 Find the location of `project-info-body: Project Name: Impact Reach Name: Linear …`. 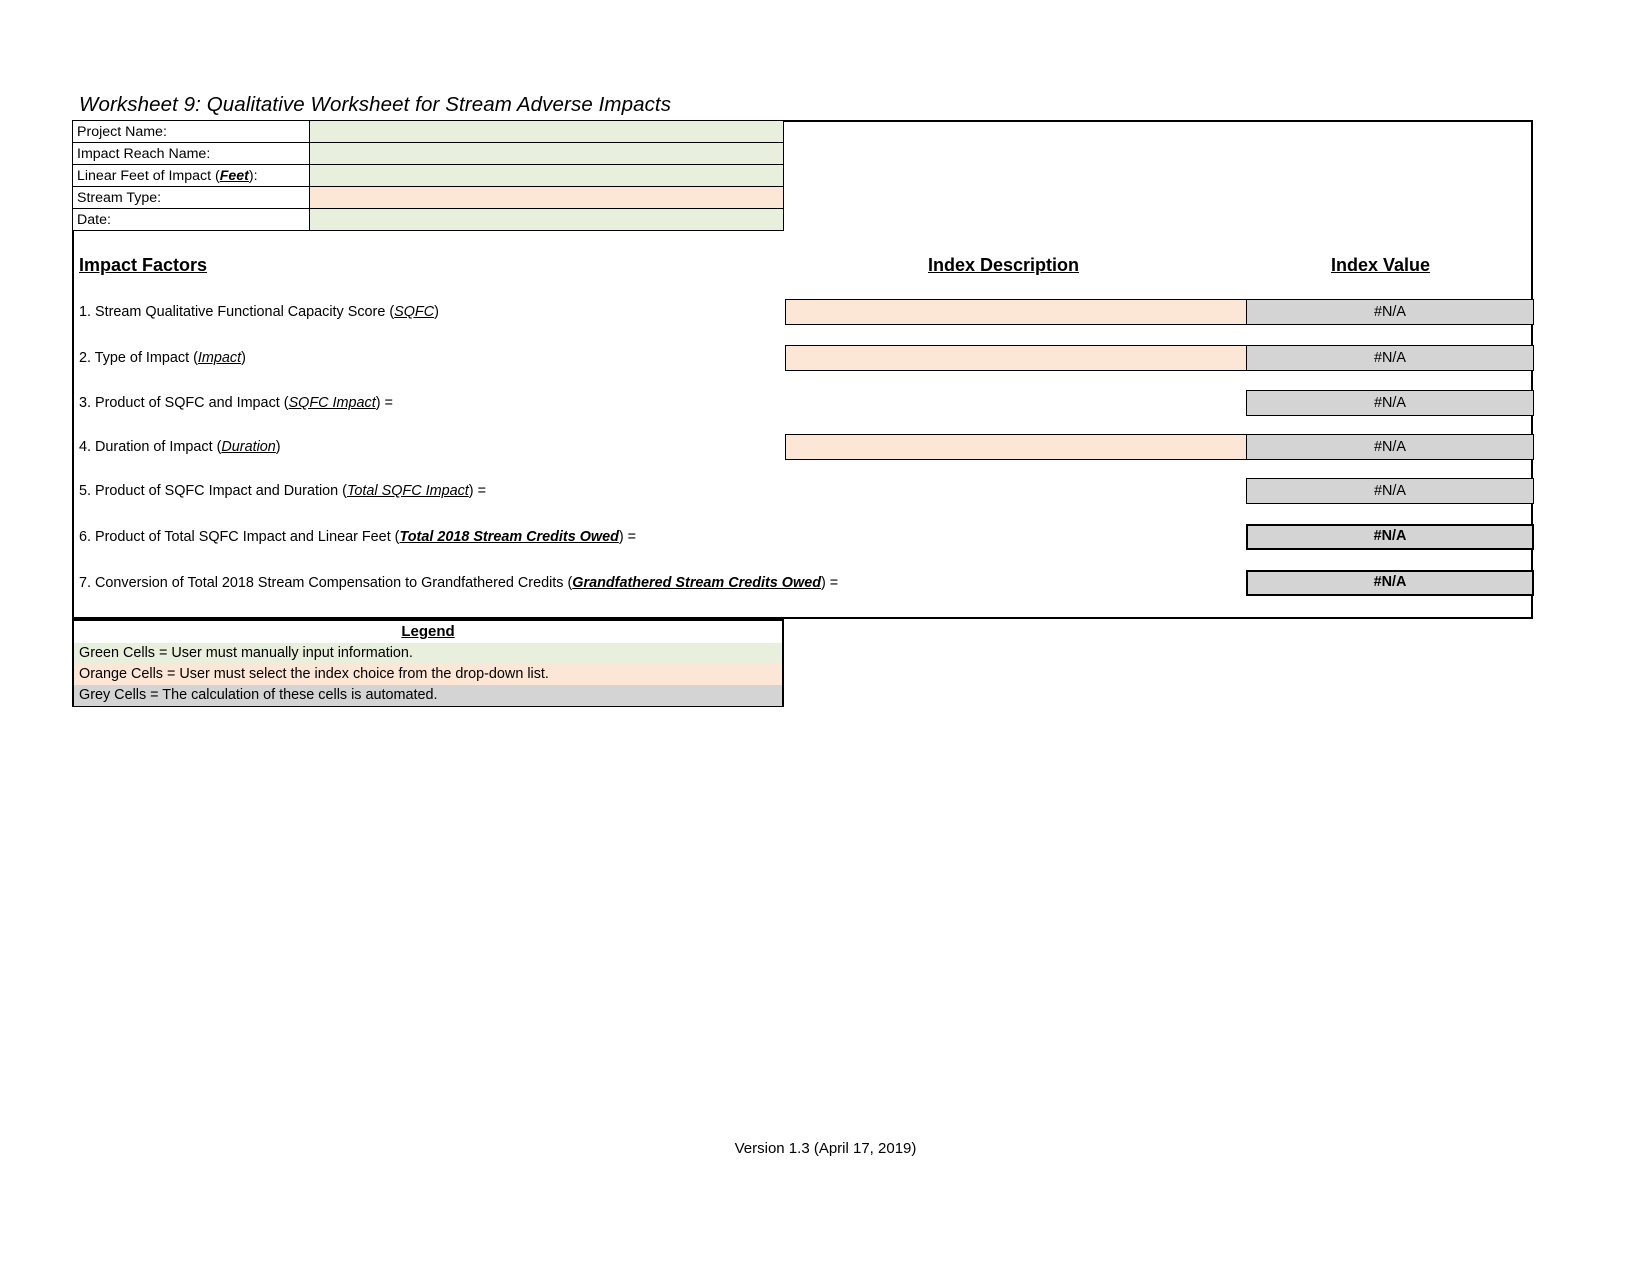

project-info-body: Project Name: Impact Reach Name: Linear … is located at coordinates (428, 175).